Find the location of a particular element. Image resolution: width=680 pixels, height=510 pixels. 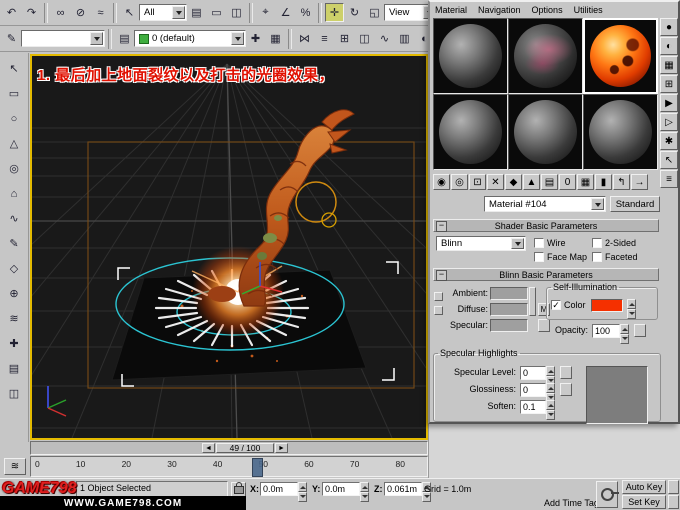

glossiness-map-button is located at coordinates (566, 389).